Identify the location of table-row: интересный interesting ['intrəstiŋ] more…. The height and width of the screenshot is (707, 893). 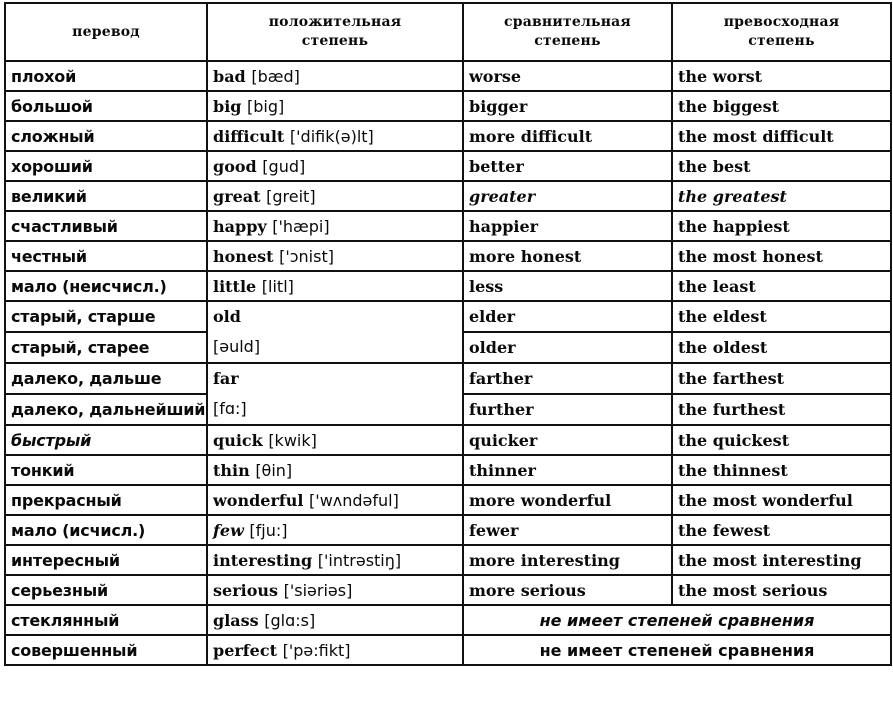
(448, 560).